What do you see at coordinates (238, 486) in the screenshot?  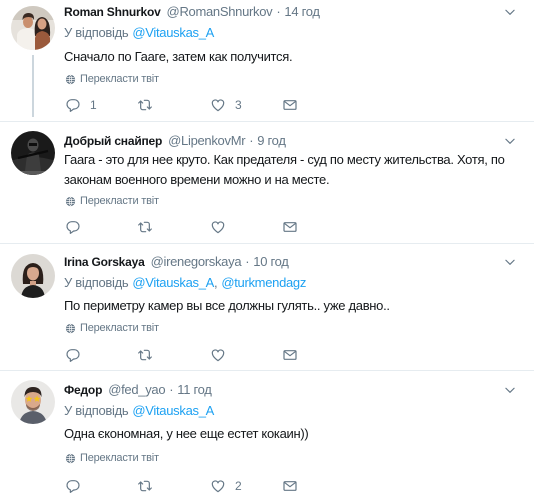 I see `like-count: 2` at bounding box center [238, 486].